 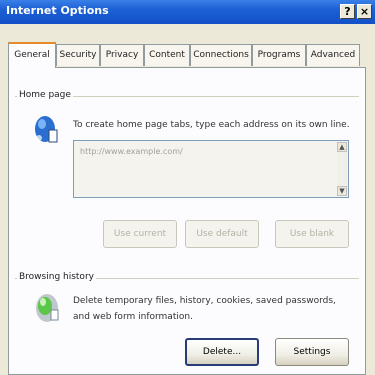 What do you see at coordinates (221, 55) in the screenshot?
I see `tab-connections: Connections` at bounding box center [221, 55].